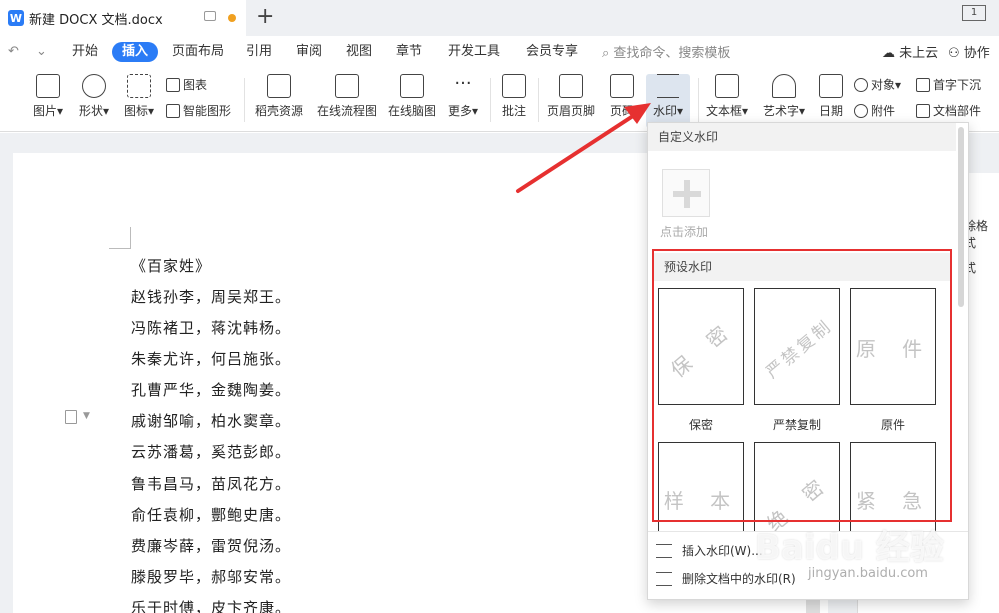  What do you see at coordinates (211, 483) in the screenshot?
I see `doc-line: 鲁韦昌马，苗凤花方。` at bounding box center [211, 483].